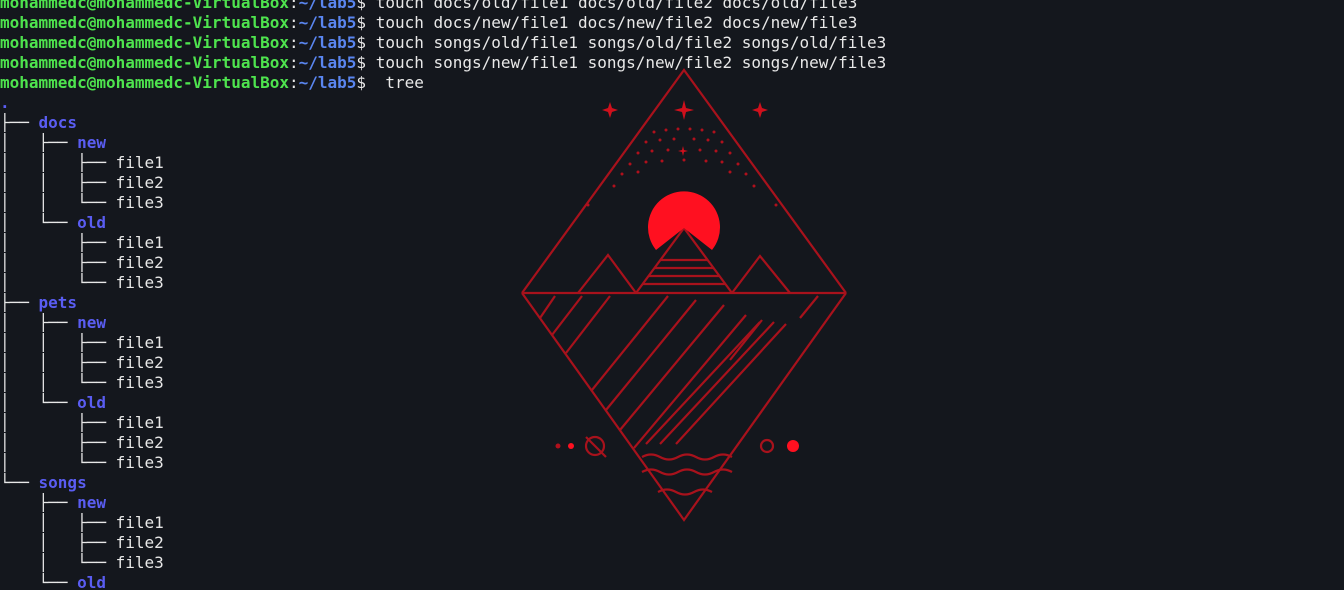 The image size is (1344, 590). Describe the element at coordinates (443, 503) in the screenshot. I see `tree-directory-line: ├── new` at that location.